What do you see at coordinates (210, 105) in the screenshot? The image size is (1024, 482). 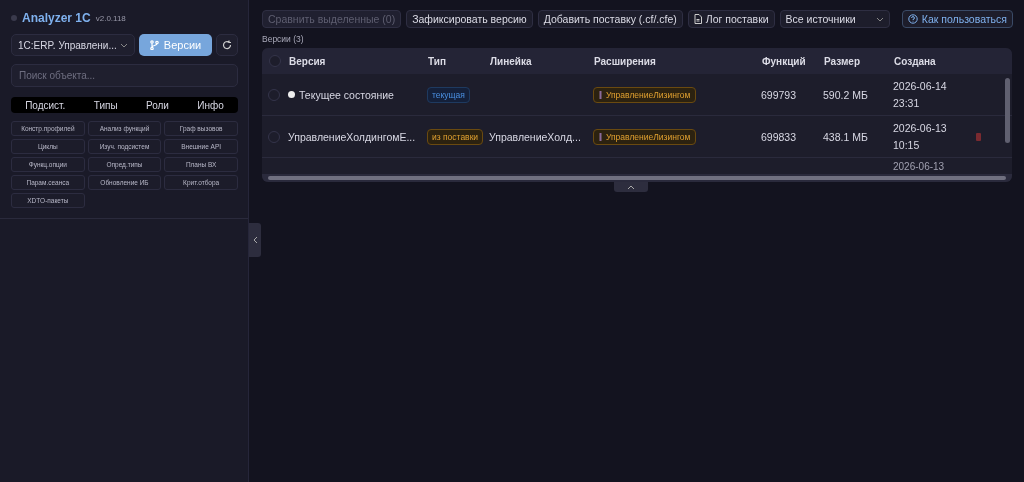 I see `sidebar-tab: Инфо` at bounding box center [210, 105].